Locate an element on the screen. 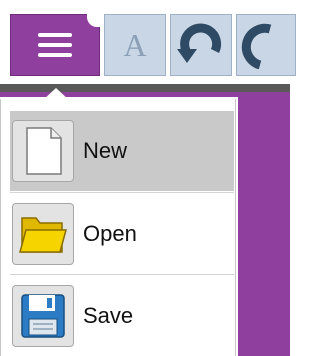 The width and height of the screenshot is (320, 356). save-icon-box is located at coordinates (43, 316).